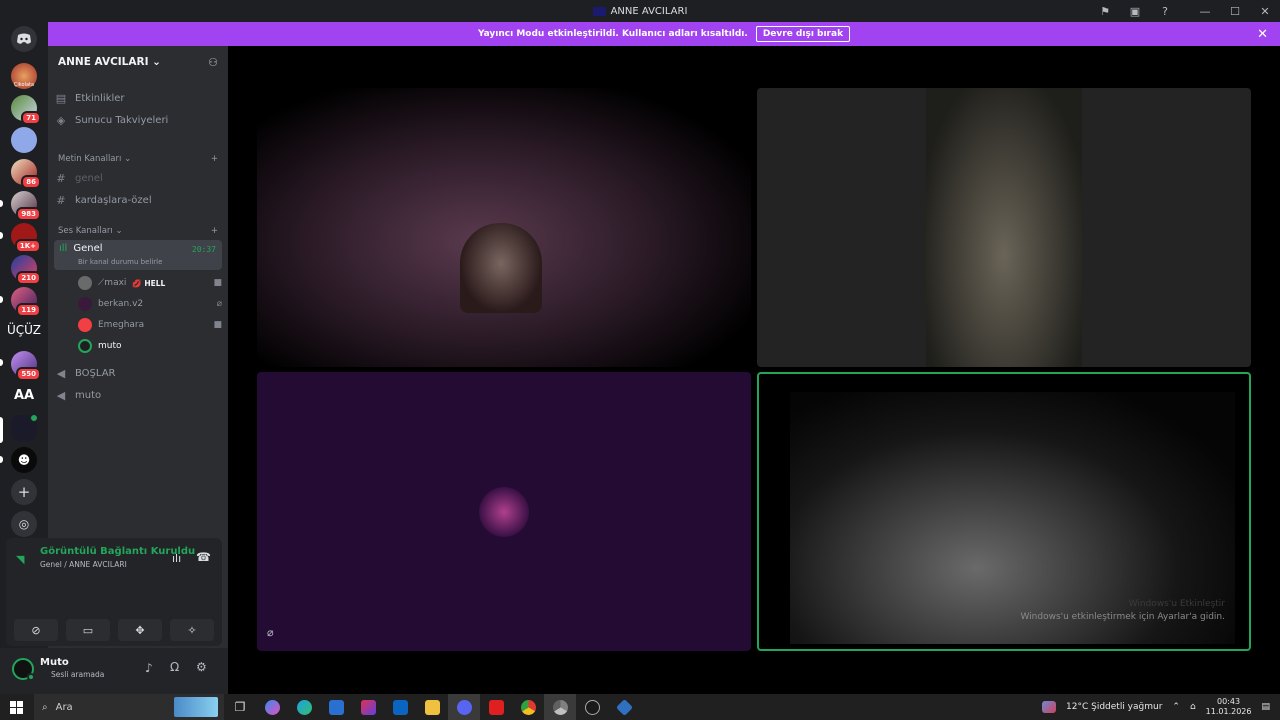 The width and height of the screenshot is (1280, 720). I want to click on clock-time: 00:43, so click(1229, 701).